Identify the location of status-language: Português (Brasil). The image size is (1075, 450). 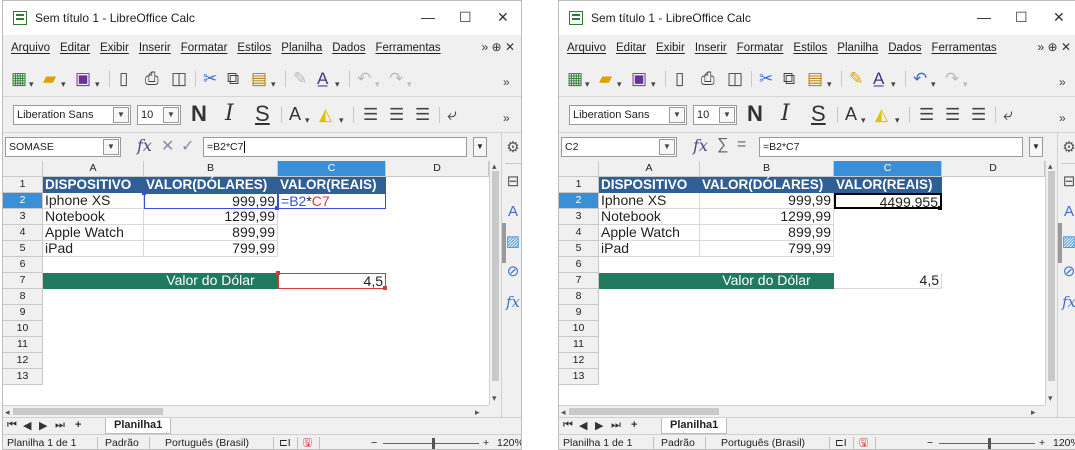
(207, 442).